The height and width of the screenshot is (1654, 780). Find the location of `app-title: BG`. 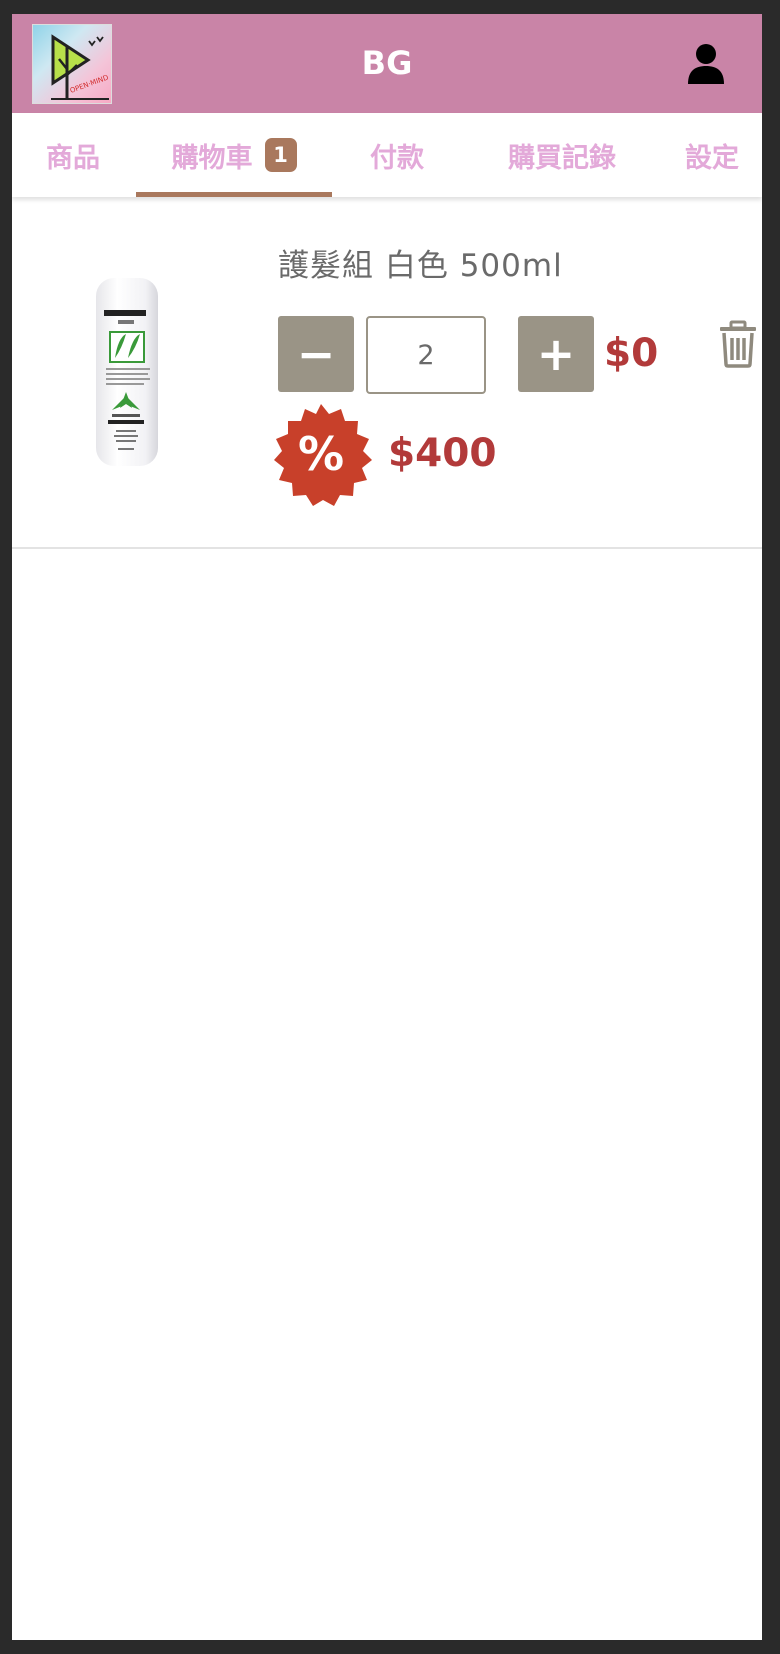

app-title: BG is located at coordinates (387, 63).